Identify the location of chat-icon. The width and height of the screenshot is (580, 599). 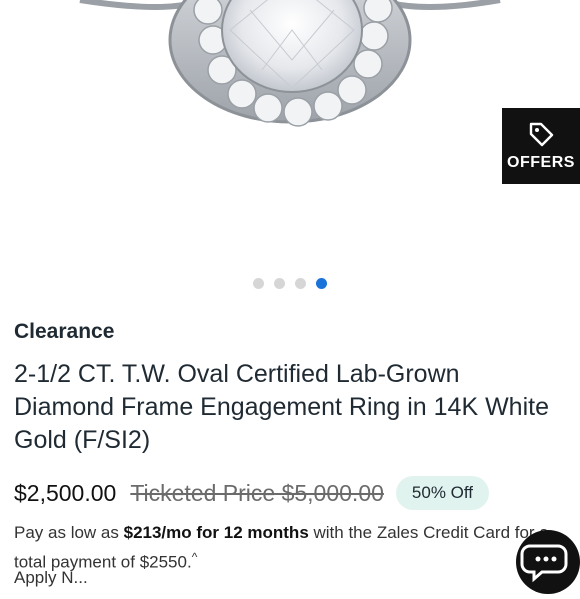
(544, 563).